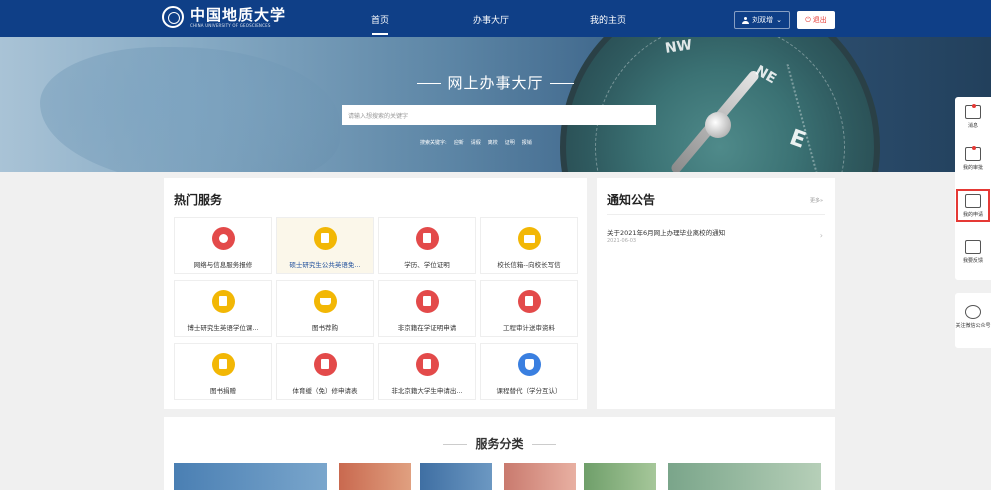 Image resolution: width=991 pixels, height=490 pixels. Describe the element at coordinates (746, 20) in the screenshot. I see `user-icon` at that location.